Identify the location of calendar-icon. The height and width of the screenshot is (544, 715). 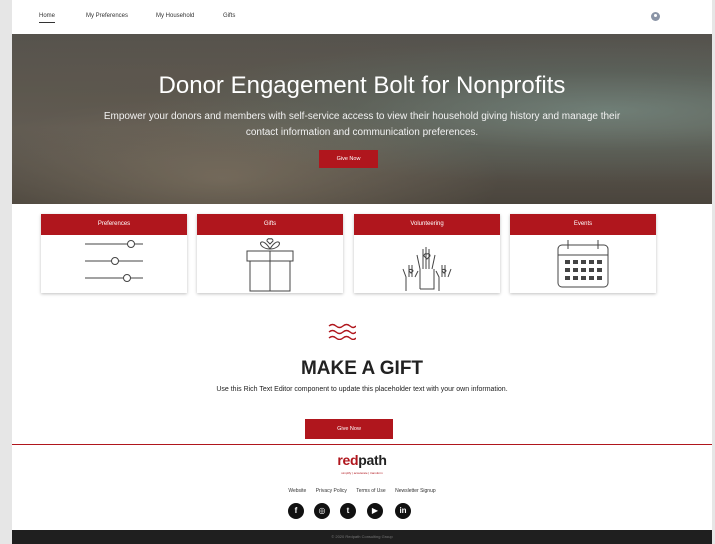
(583, 264).